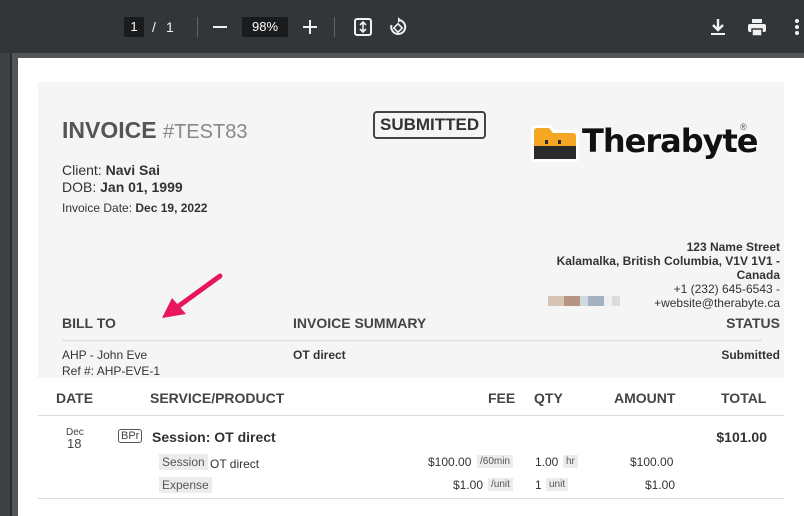  I want to click on brand-name: Therabyte, so click(670, 141).